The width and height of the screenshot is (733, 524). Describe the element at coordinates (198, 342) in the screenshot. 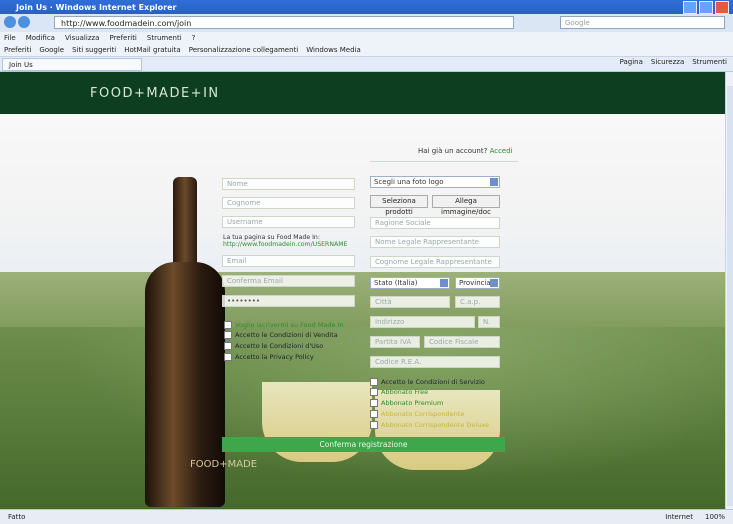

I see `wine-bottle-image: FOOD+MADE` at that location.